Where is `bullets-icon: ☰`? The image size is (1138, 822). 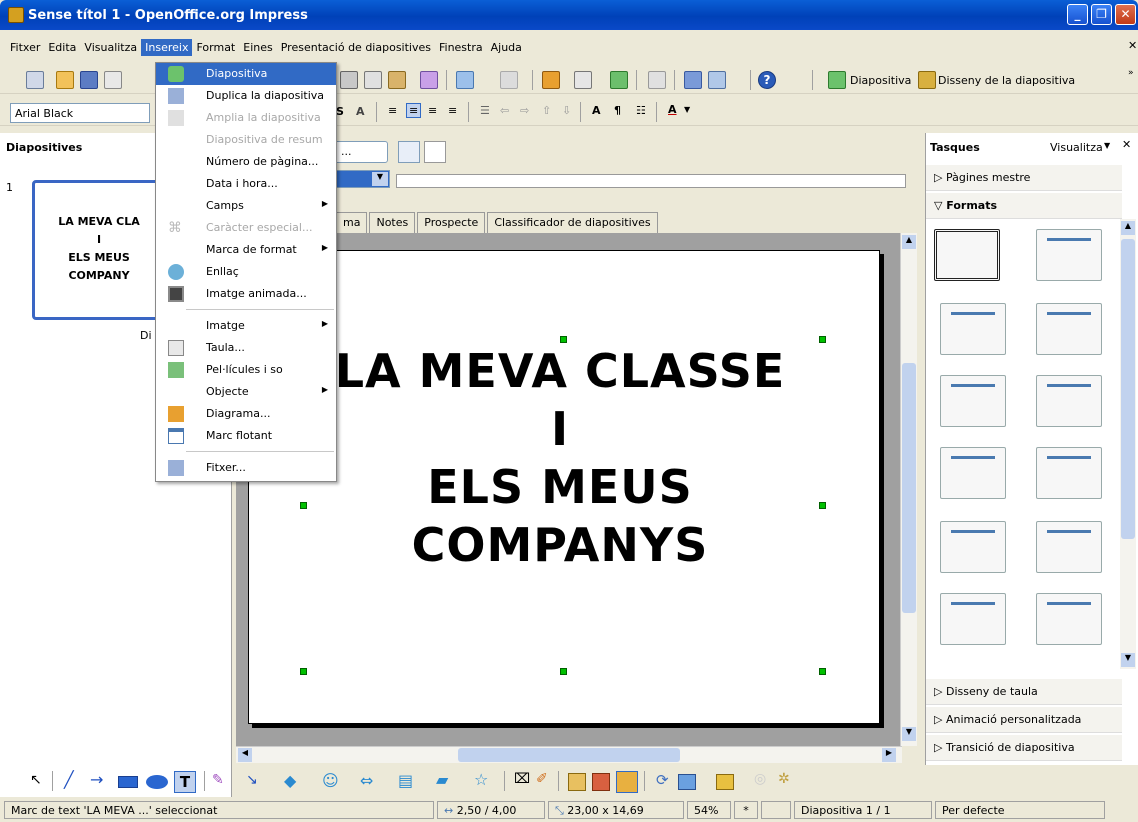
bullets-icon: ☰ is located at coordinates (485, 110).